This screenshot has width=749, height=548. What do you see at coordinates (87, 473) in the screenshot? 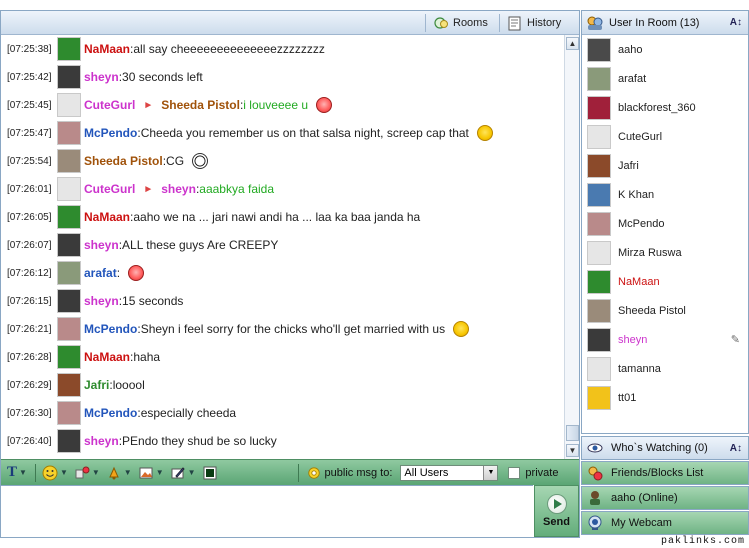
I see `sounds-button: ▼` at bounding box center [87, 473].